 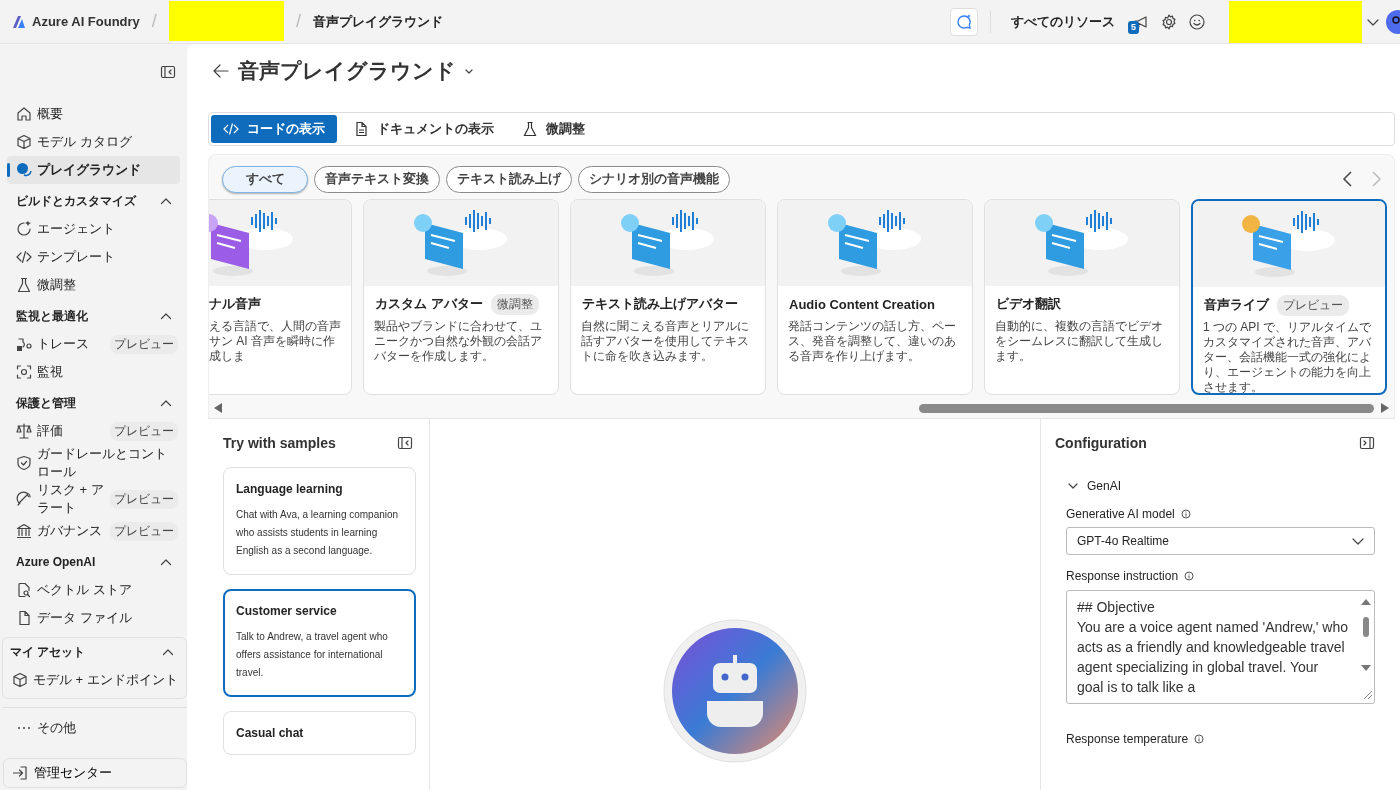 What do you see at coordinates (274, 129) in the screenshot?
I see `toolbar-button: コードの表示` at bounding box center [274, 129].